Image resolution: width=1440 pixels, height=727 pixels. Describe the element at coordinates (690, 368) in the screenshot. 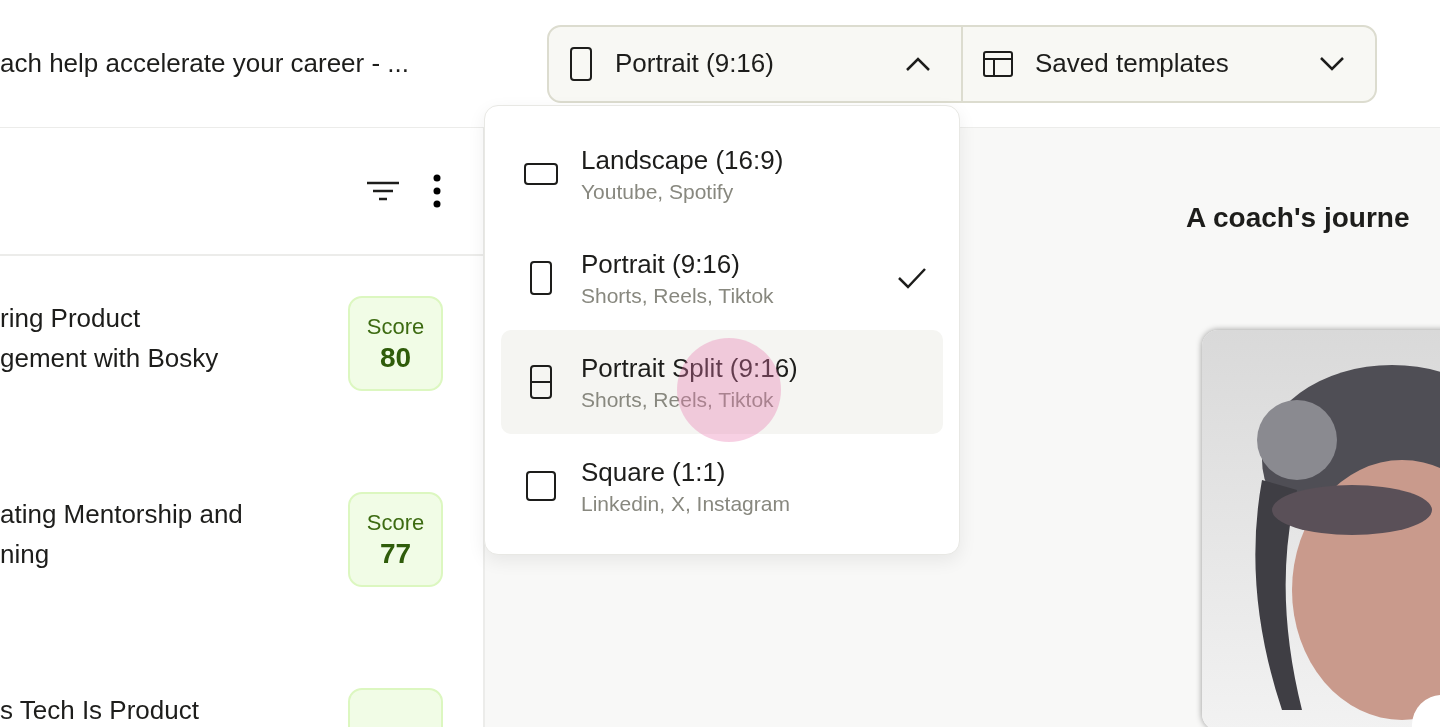

I see `option-title: Portrait Split (9:16)` at that location.